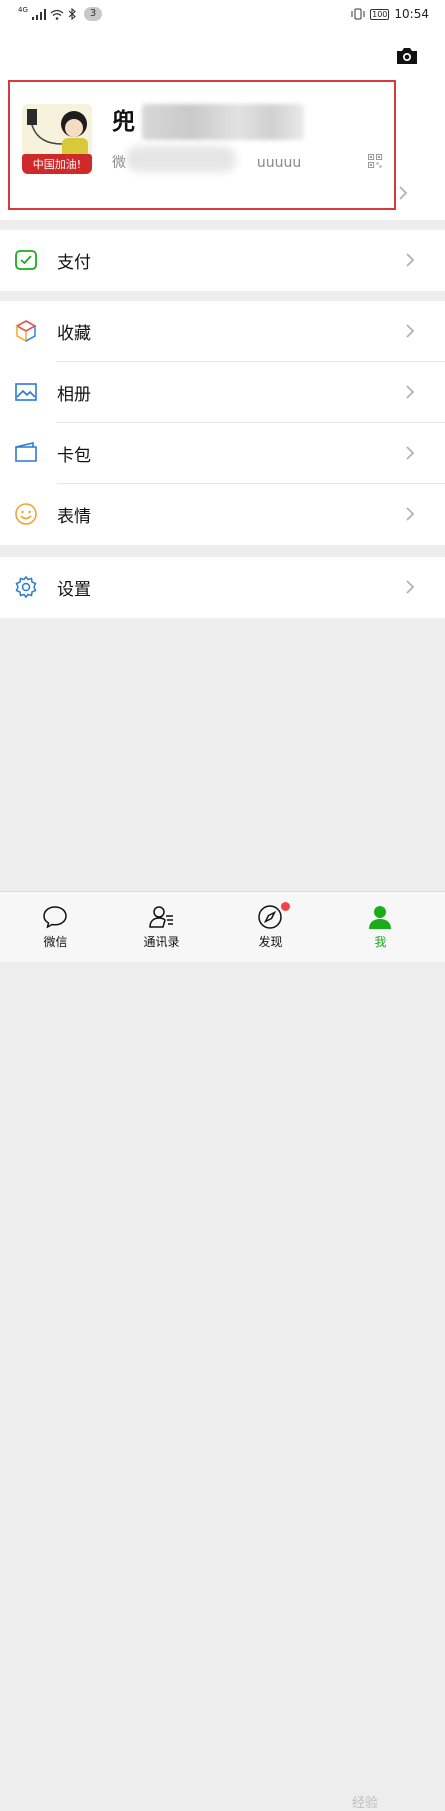  Describe the element at coordinates (38, 14) in the screenshot. I see `signal-icon` at that location.